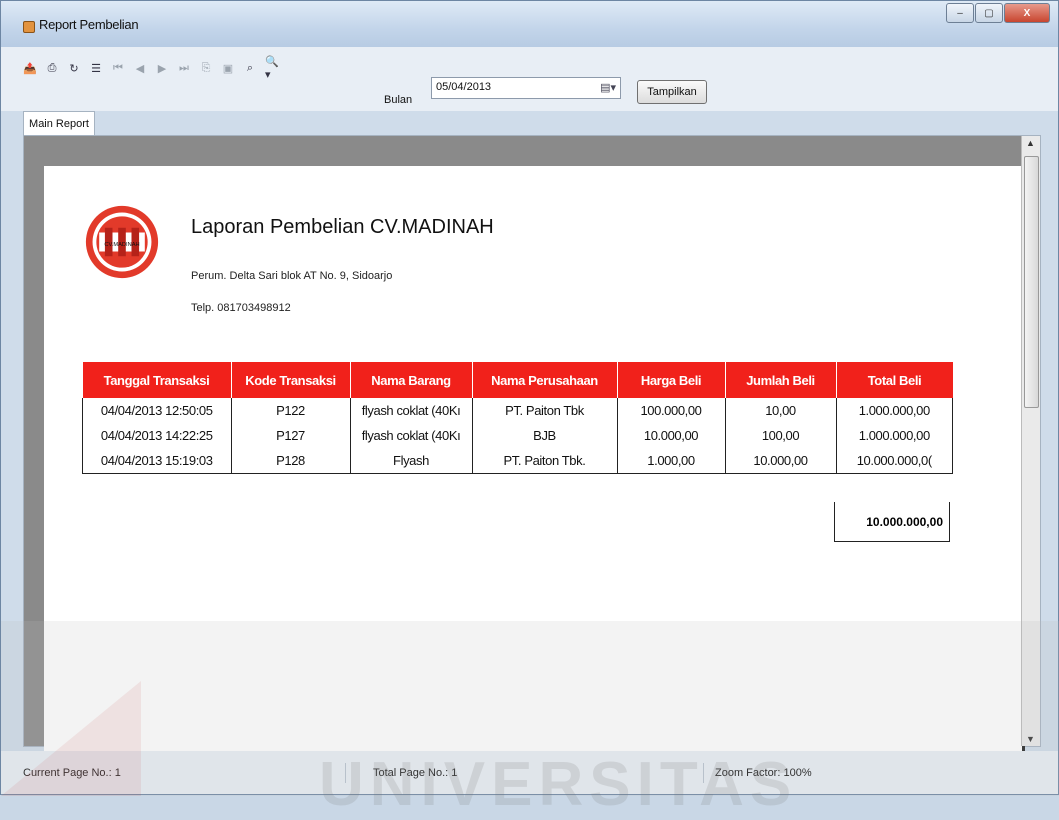 Image resolution: width=1059 pixels, height=820 pixels. I want to click on bulan-label: Bulan, so click(398, 100).